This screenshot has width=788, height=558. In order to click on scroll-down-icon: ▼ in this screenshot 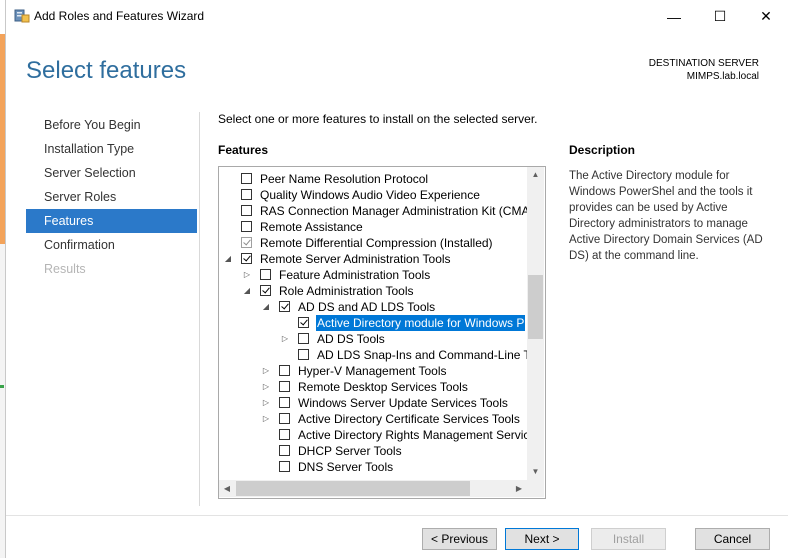, I will do `click(535, 472)`.